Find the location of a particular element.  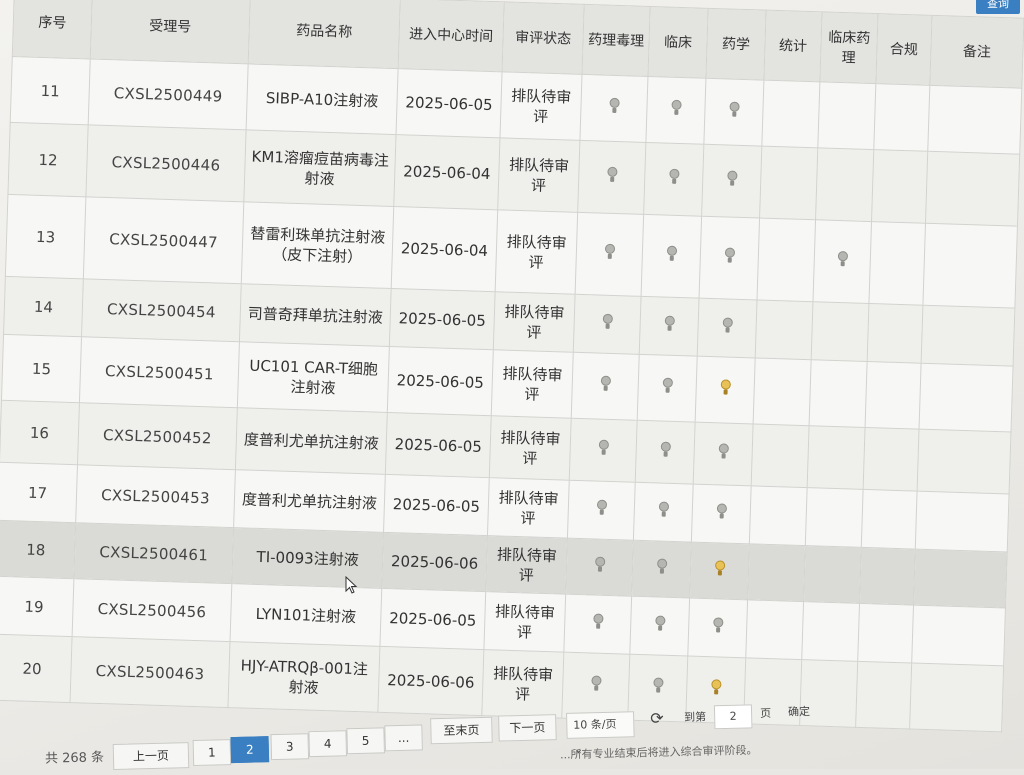

goto-page-input: 2 is located at coordinates (733, 717).